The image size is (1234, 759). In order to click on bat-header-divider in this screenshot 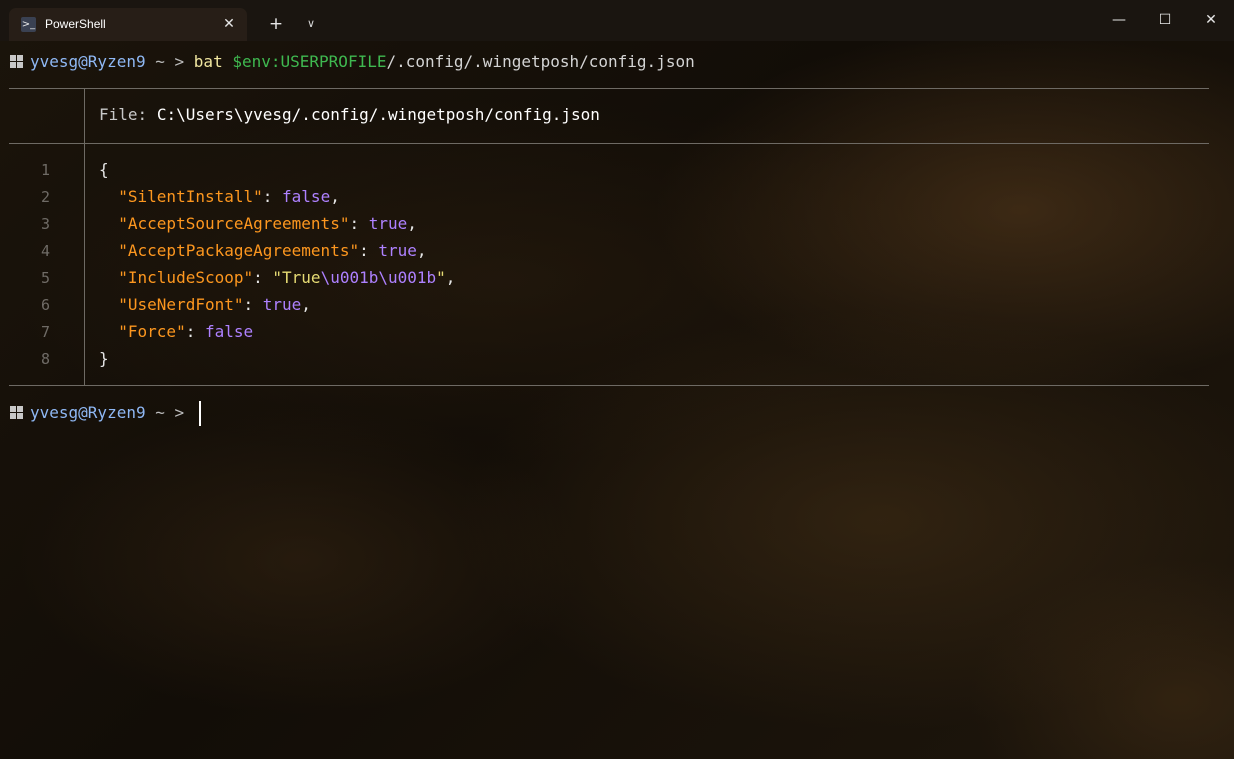, I will do `click(84, 116)`.